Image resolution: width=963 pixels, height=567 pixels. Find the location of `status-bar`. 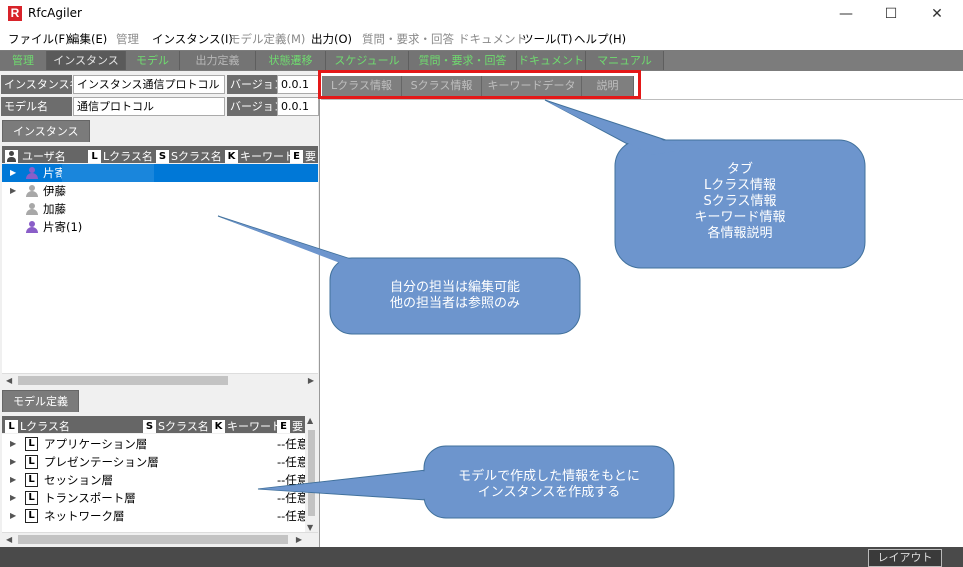

status-bar is located at coordinates (481, 557).